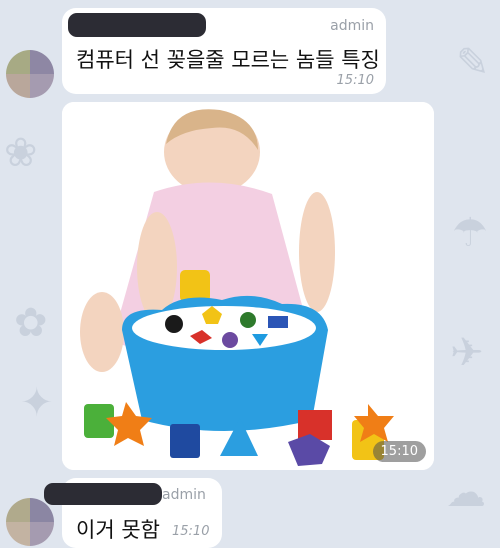 This screenshot has height=548, width=500. Describe the element at coordinates (37, 403) in the screenshot. I see `pattern-icon: ✦` at that location.